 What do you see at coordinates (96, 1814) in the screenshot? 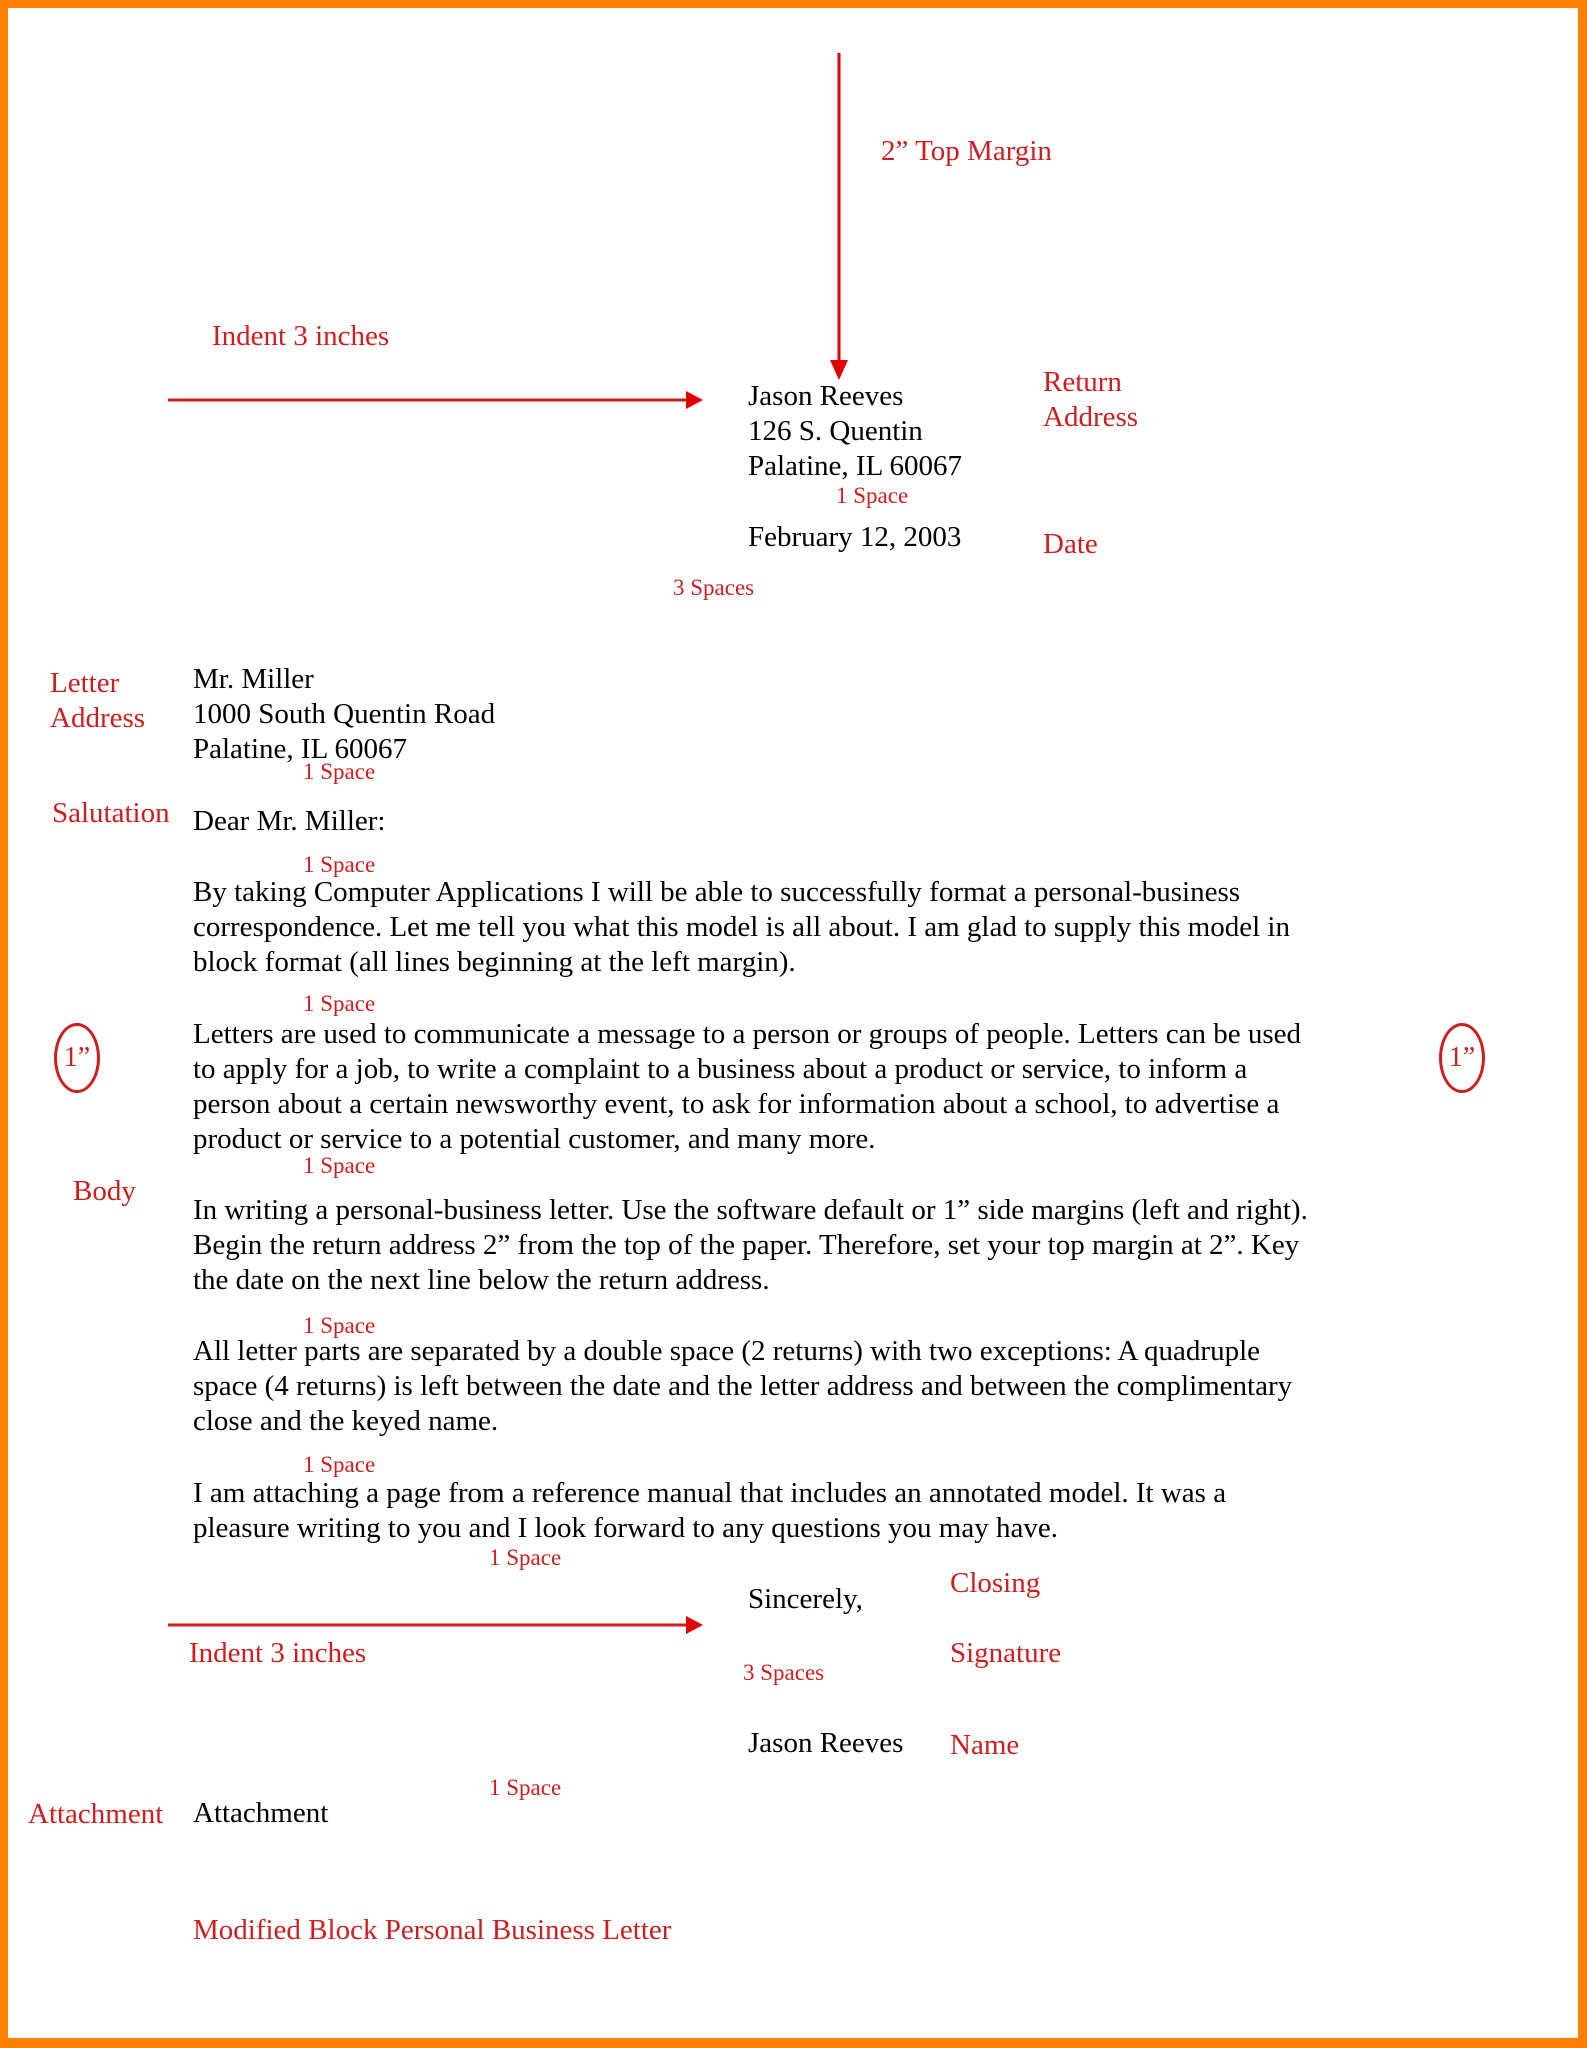
I see `attachment-label: Attachment` at bounding box center [96, 1814].